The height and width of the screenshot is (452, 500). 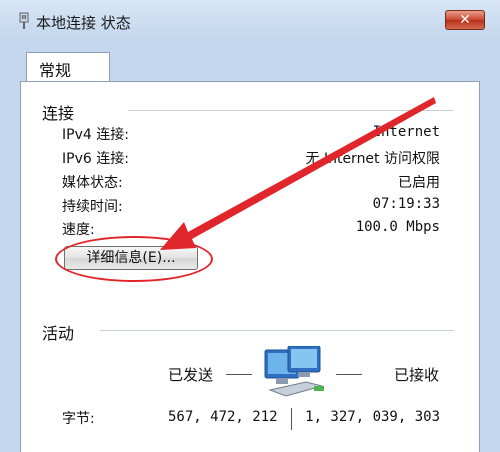 I want to click on speed-label: 速度:, so click(x=78, y=230).